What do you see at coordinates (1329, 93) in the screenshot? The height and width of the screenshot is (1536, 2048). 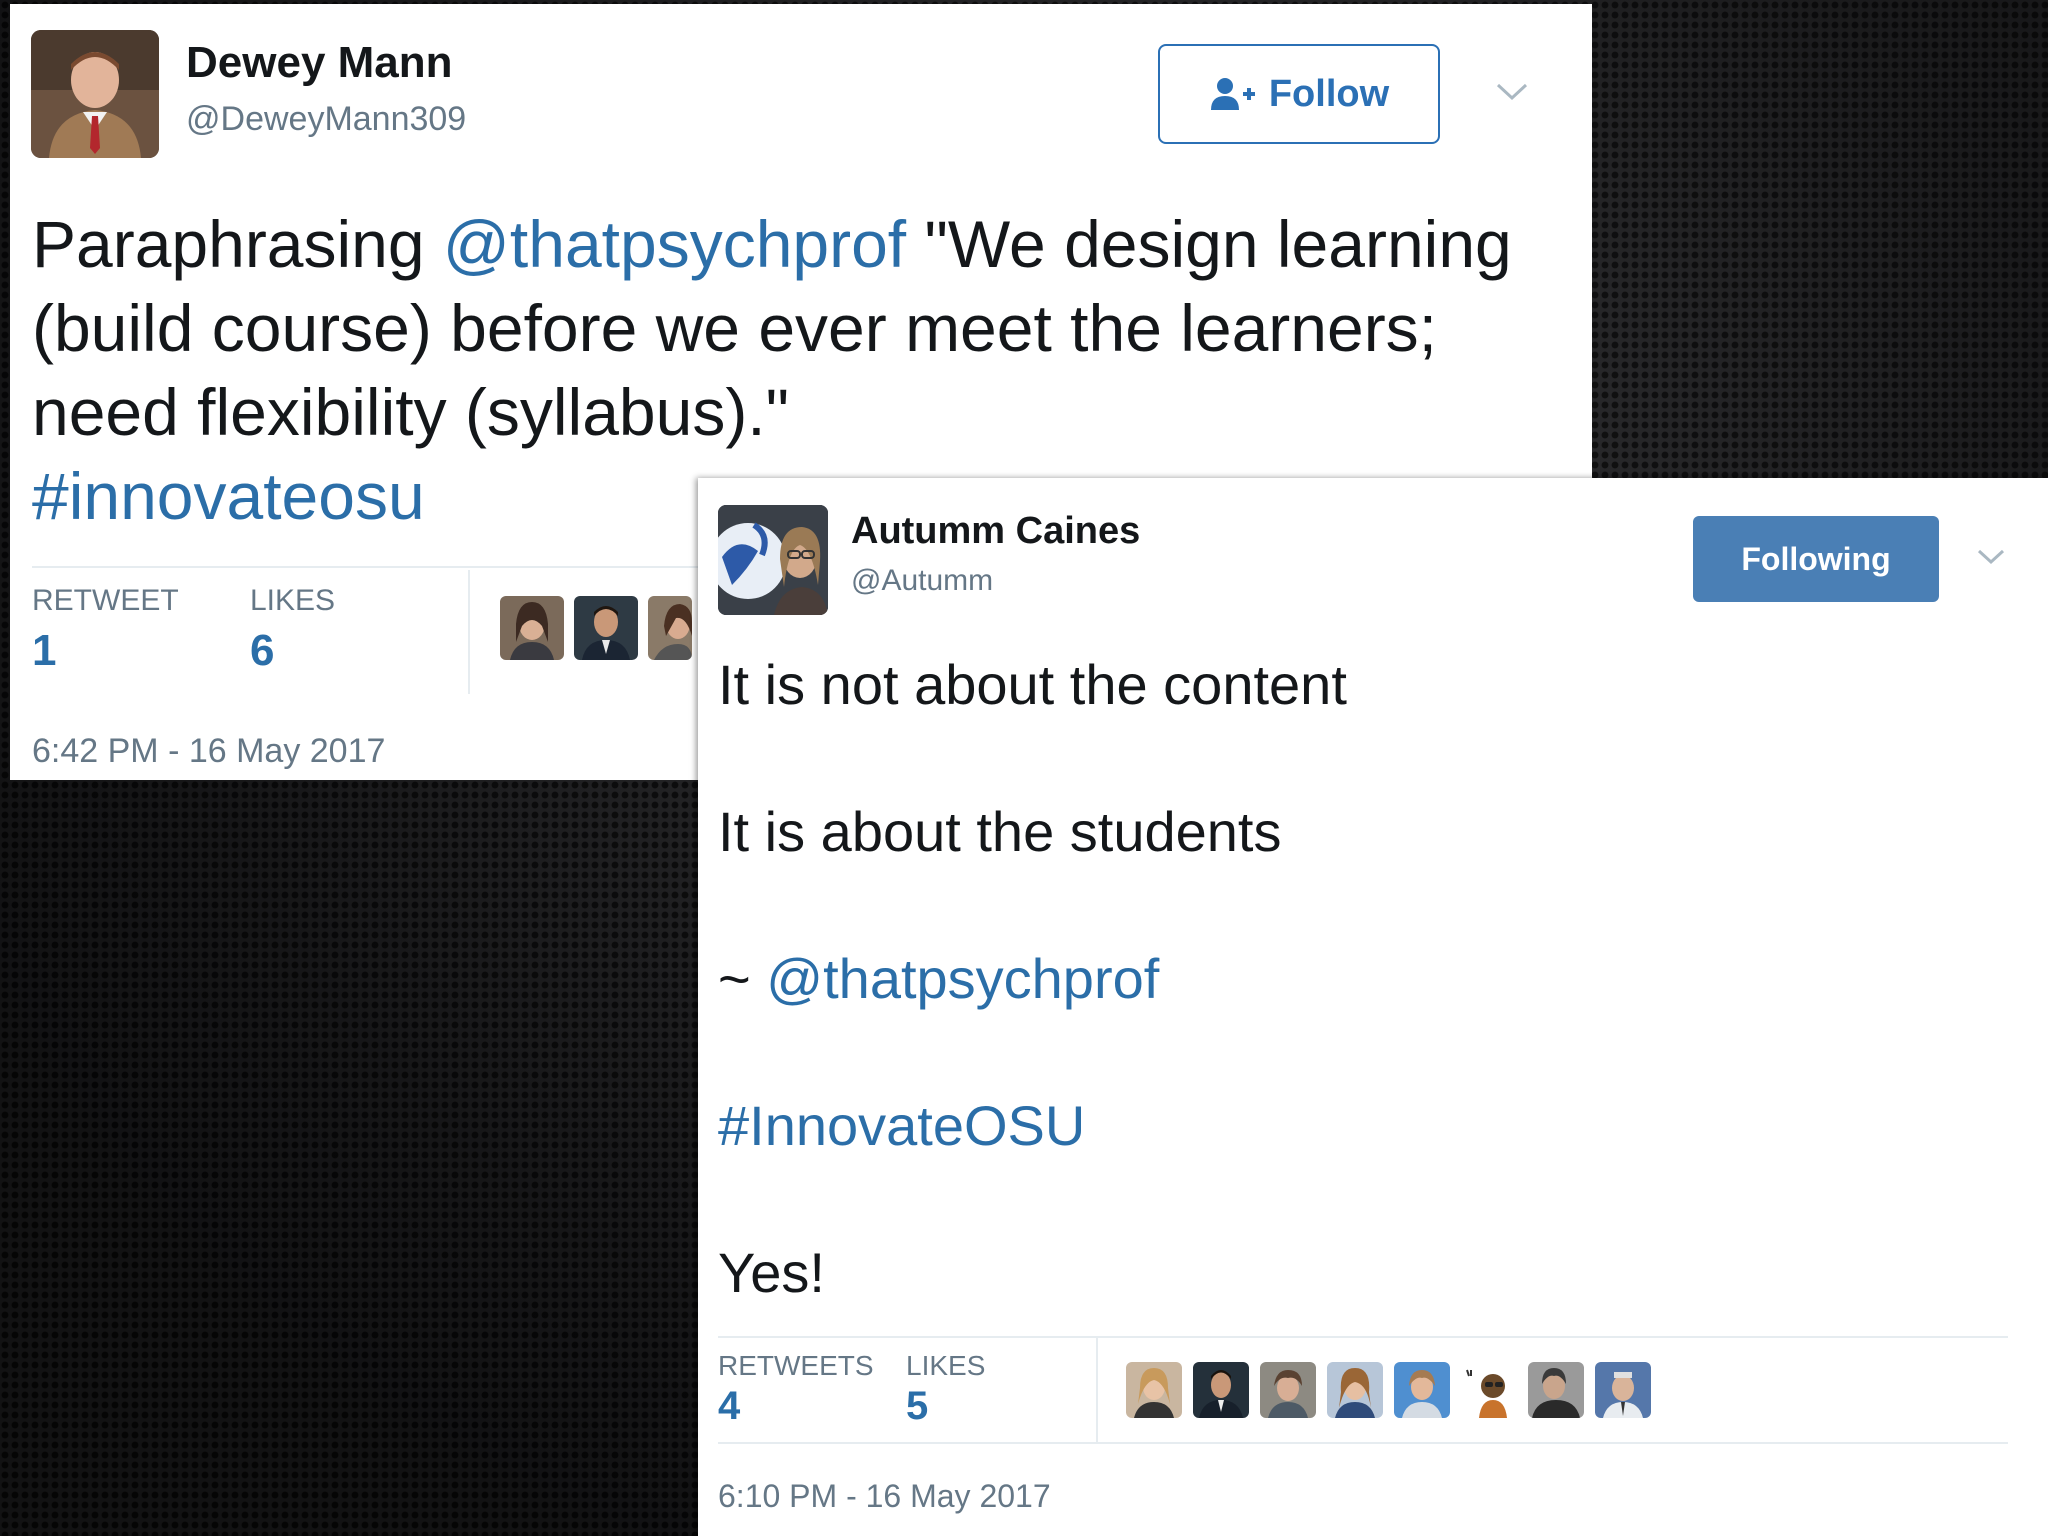 I see `follow-label: Follow` at bounding box center [1329, 93].